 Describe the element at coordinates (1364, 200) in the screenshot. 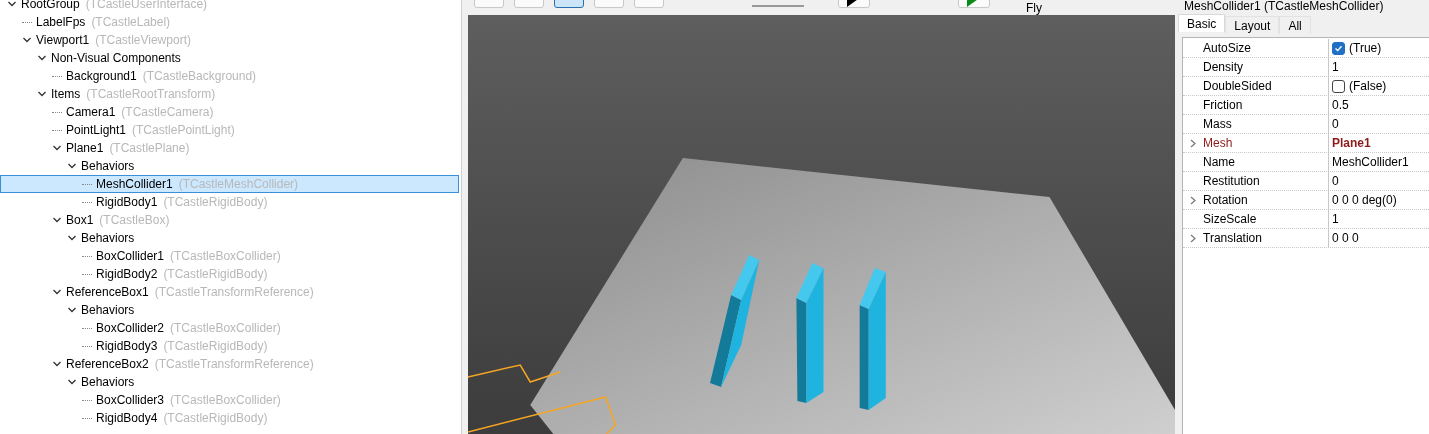

I see `property-value: 0 0 0 deg(0)` at that location.